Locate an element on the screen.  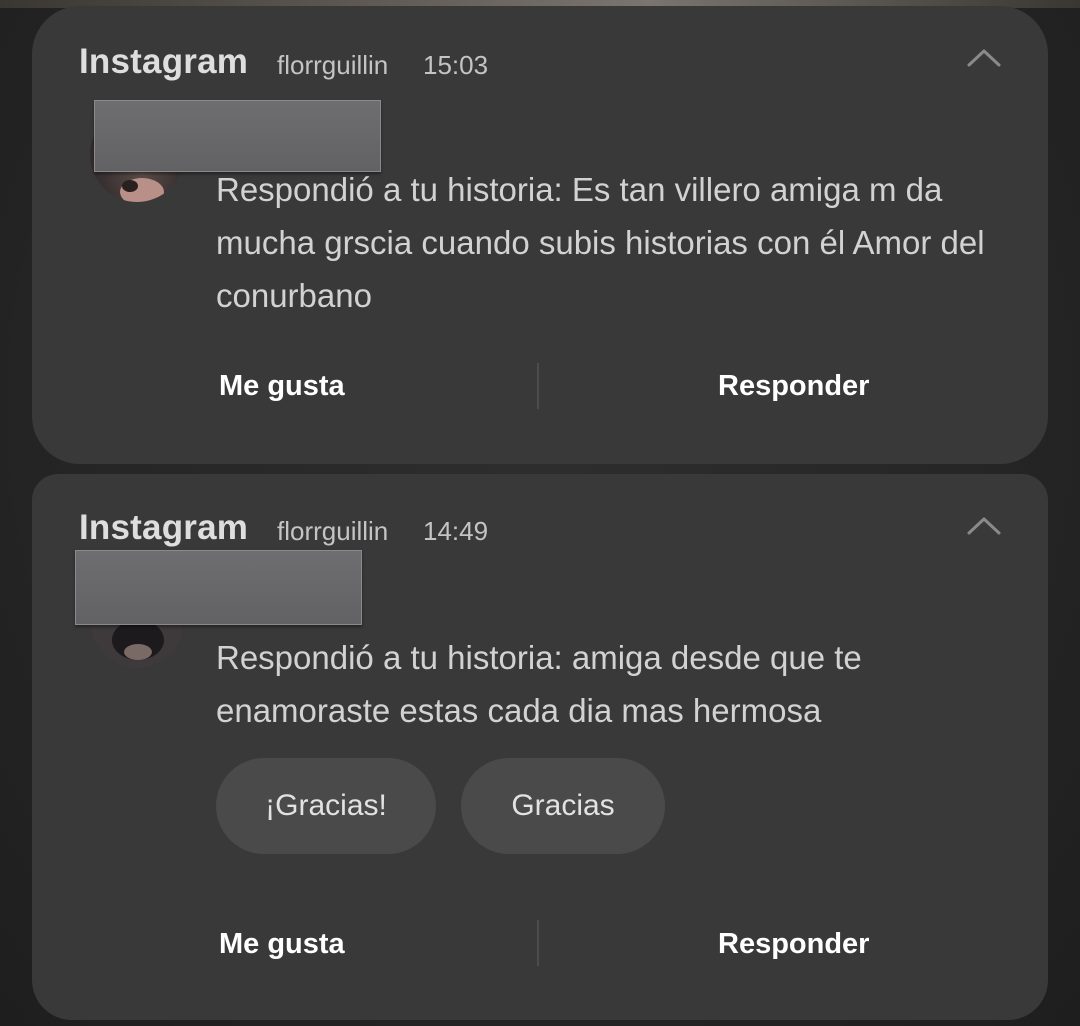
notification-time: 14:49 is located at coordinates (456, 531).